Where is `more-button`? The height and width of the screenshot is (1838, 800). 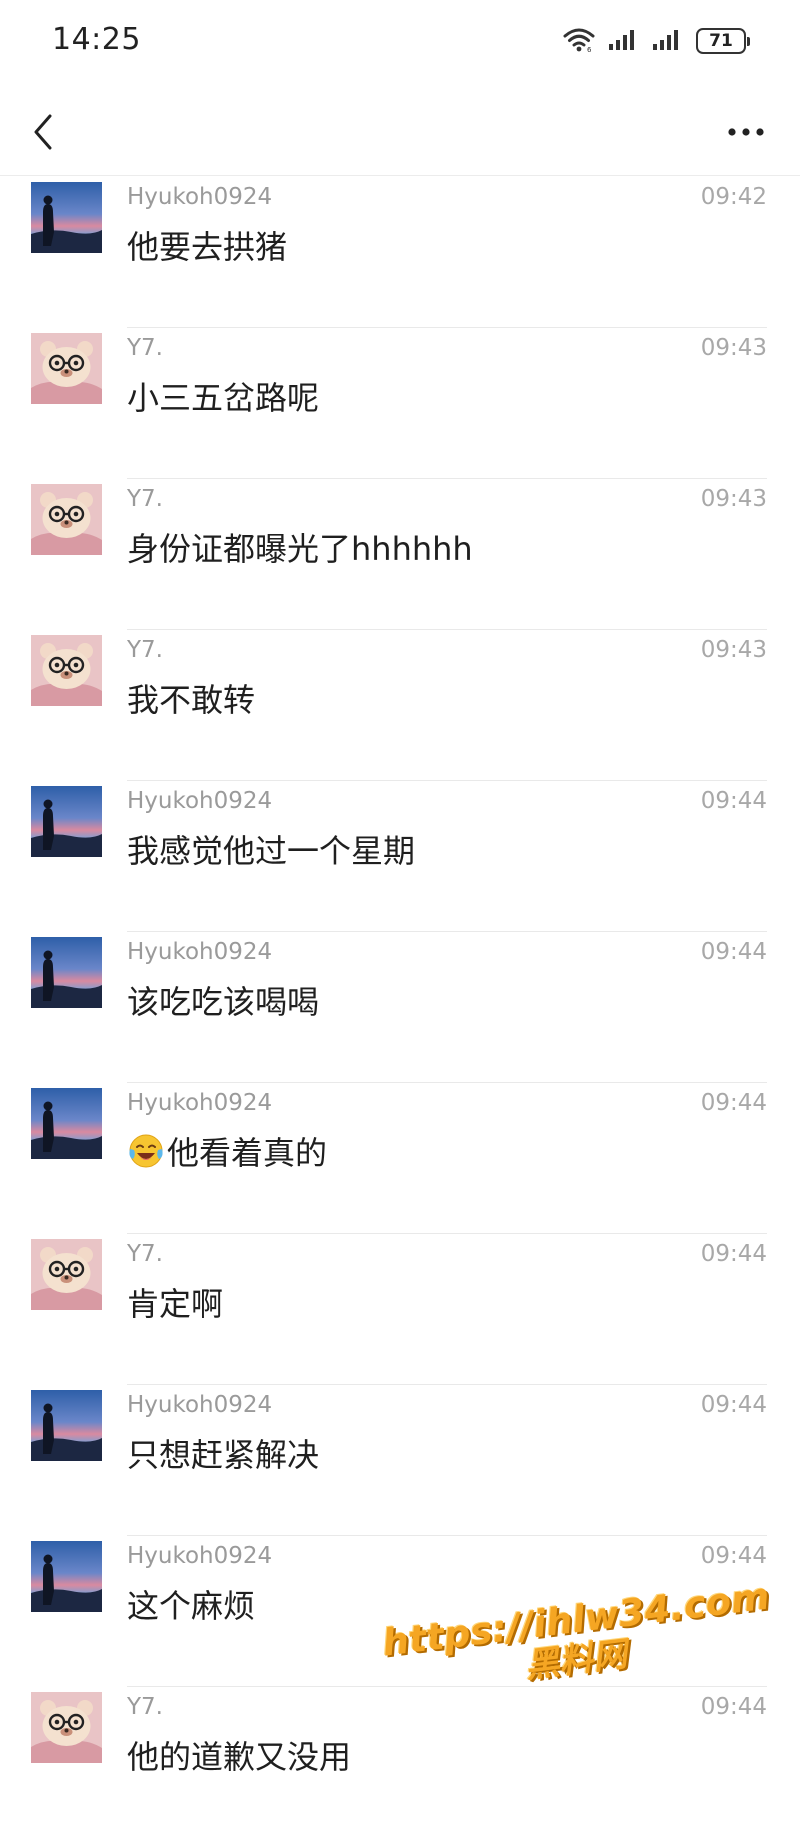
more-button is located at coordinates (746, 132).